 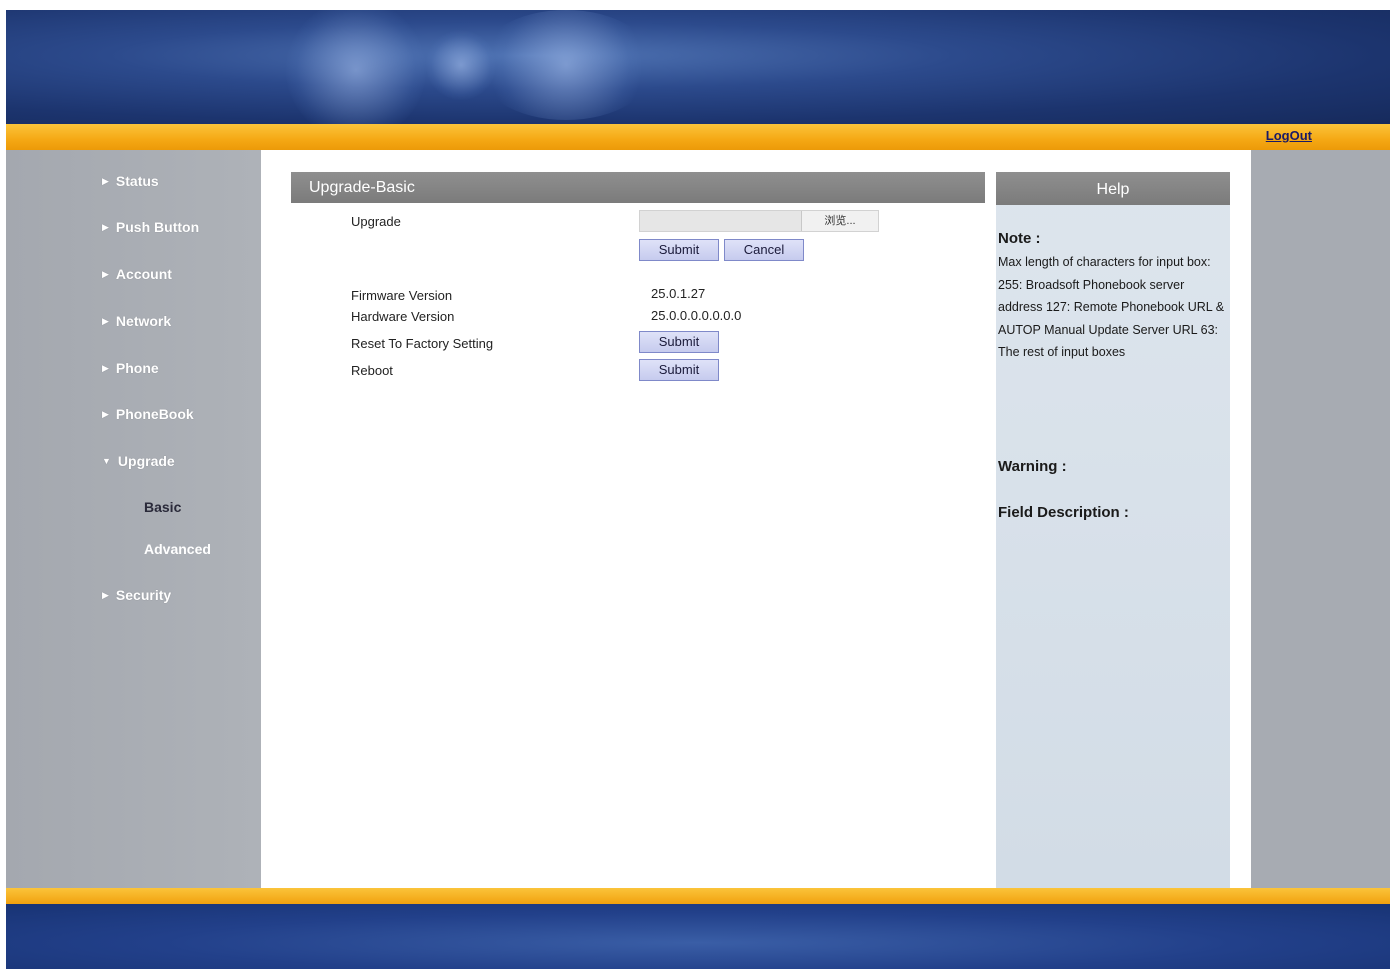 I want to click on upgrade-submit-button: Submit, so click(x=679, y=250).